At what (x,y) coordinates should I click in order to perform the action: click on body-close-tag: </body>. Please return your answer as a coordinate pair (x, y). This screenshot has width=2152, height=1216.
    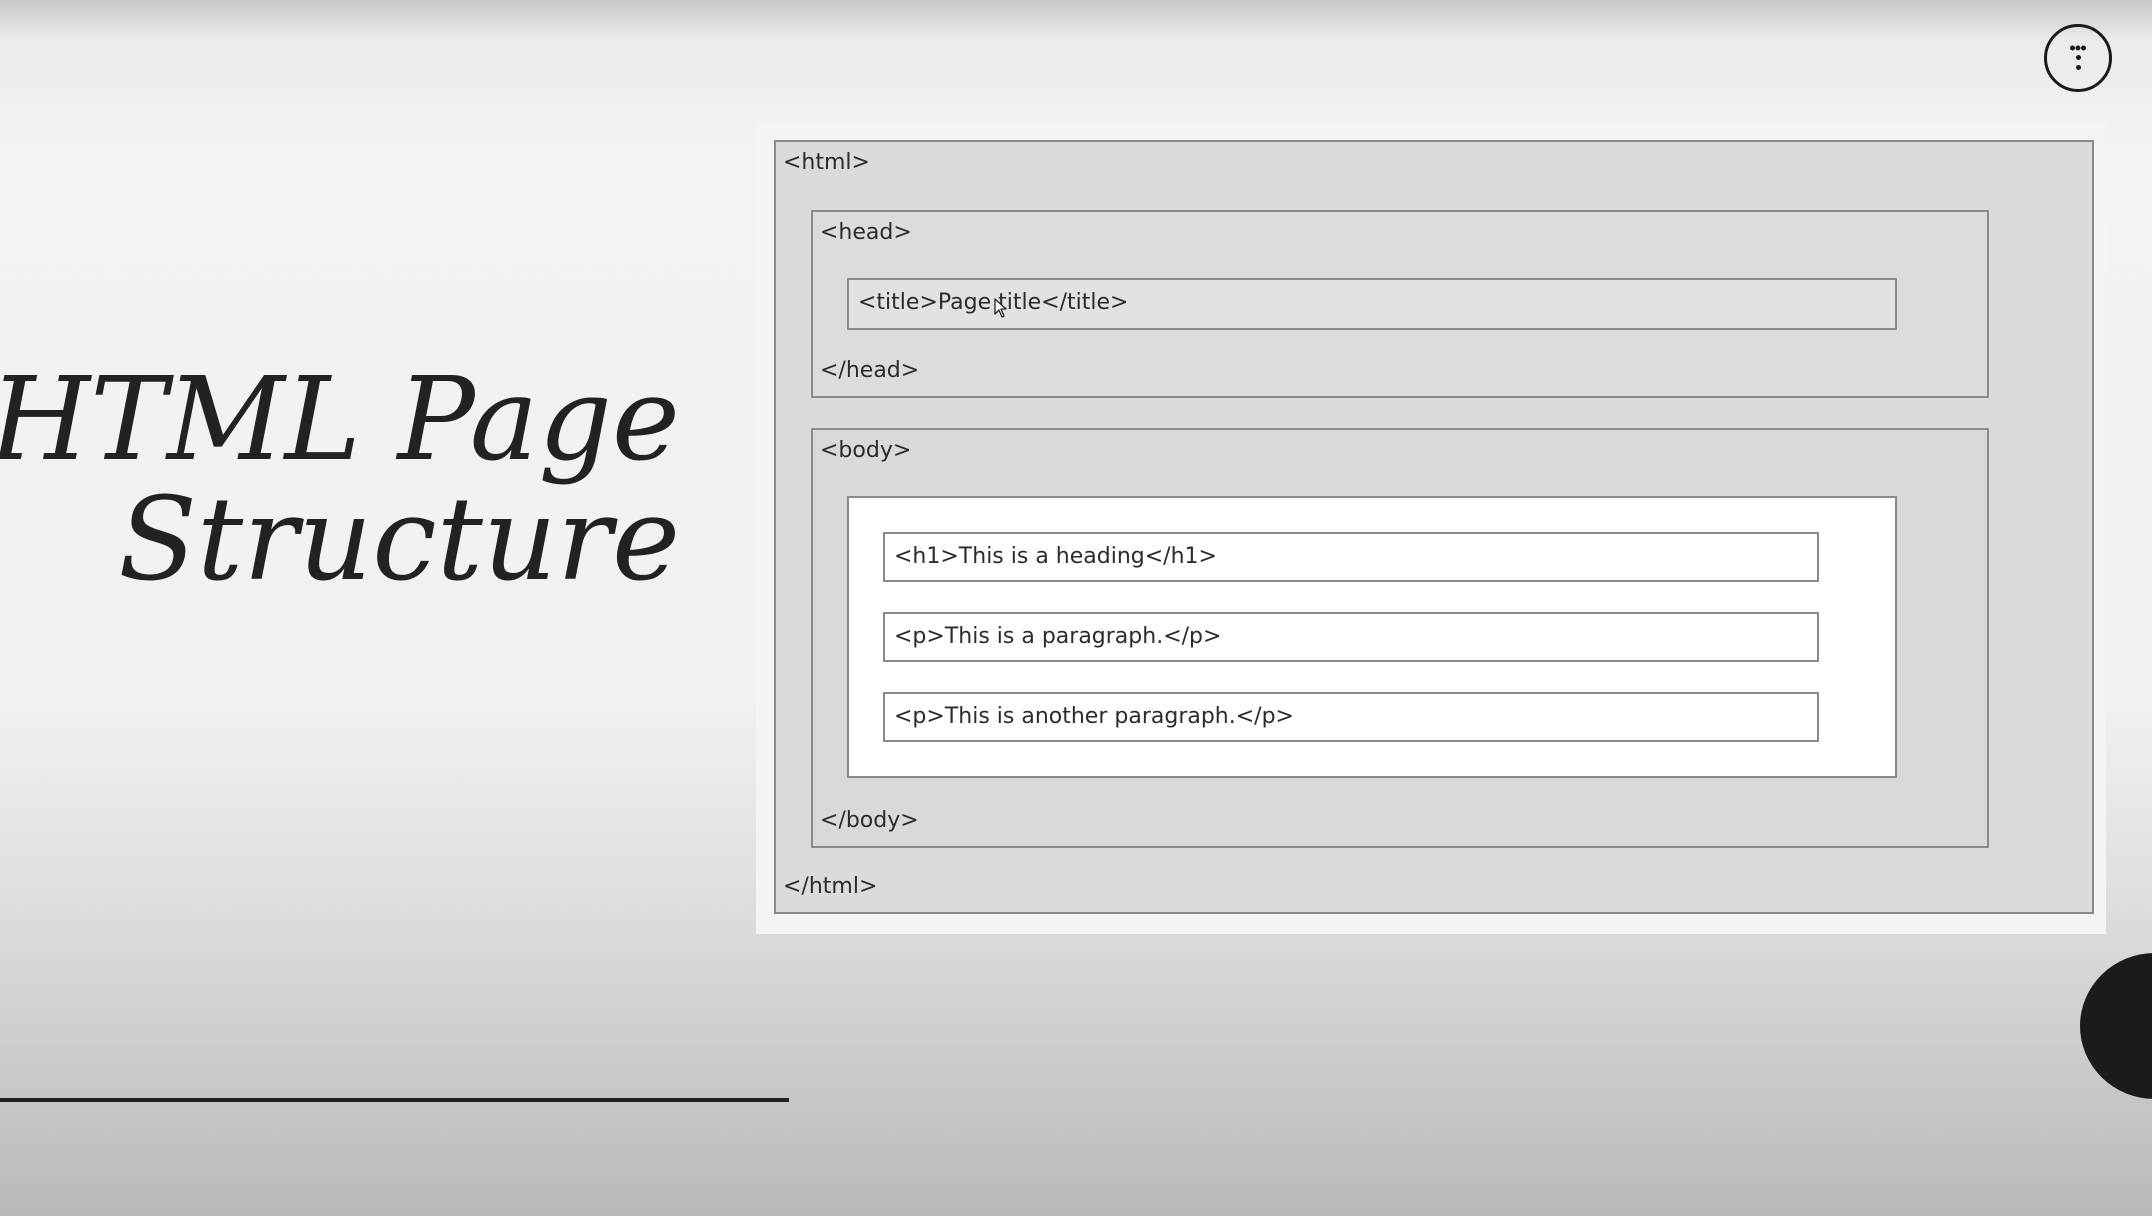
    Looking at the image, I should click on (869, 820).